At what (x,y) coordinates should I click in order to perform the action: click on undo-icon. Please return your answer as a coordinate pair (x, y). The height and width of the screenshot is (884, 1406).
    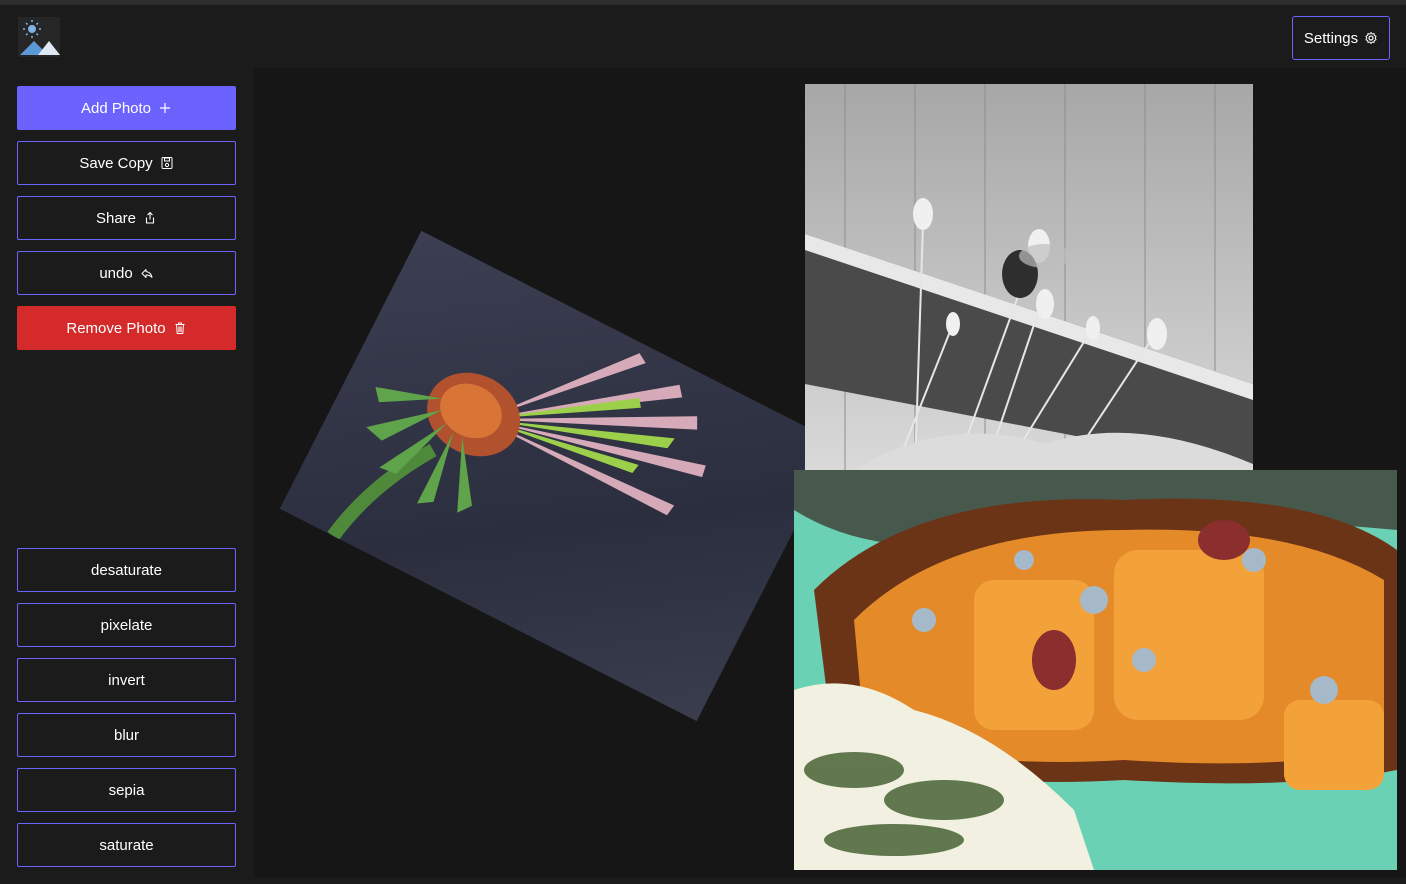
    Looking at the image, I should click on (147, 273).